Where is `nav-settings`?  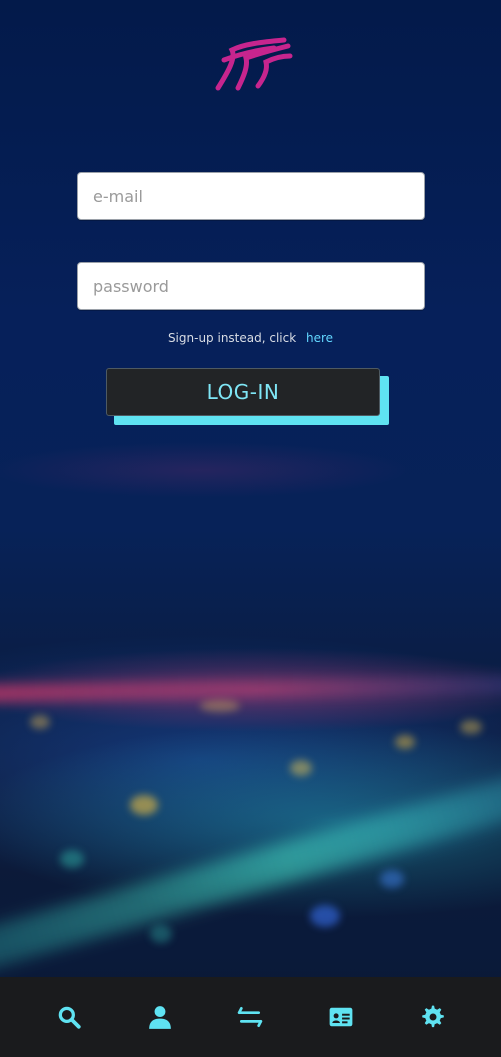 nav-settings is located at coordinates (432, 1017).